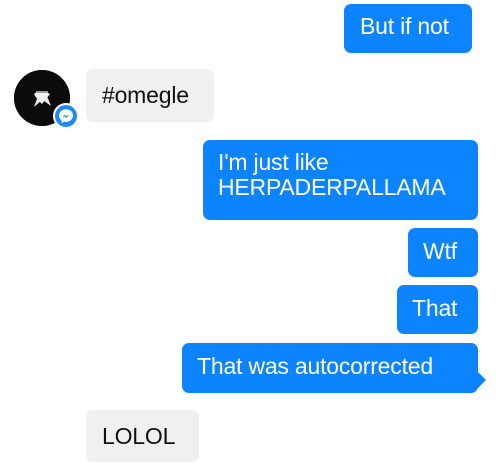  I want to click on outgoing-message-bubble: But if not, so click(408, 28).